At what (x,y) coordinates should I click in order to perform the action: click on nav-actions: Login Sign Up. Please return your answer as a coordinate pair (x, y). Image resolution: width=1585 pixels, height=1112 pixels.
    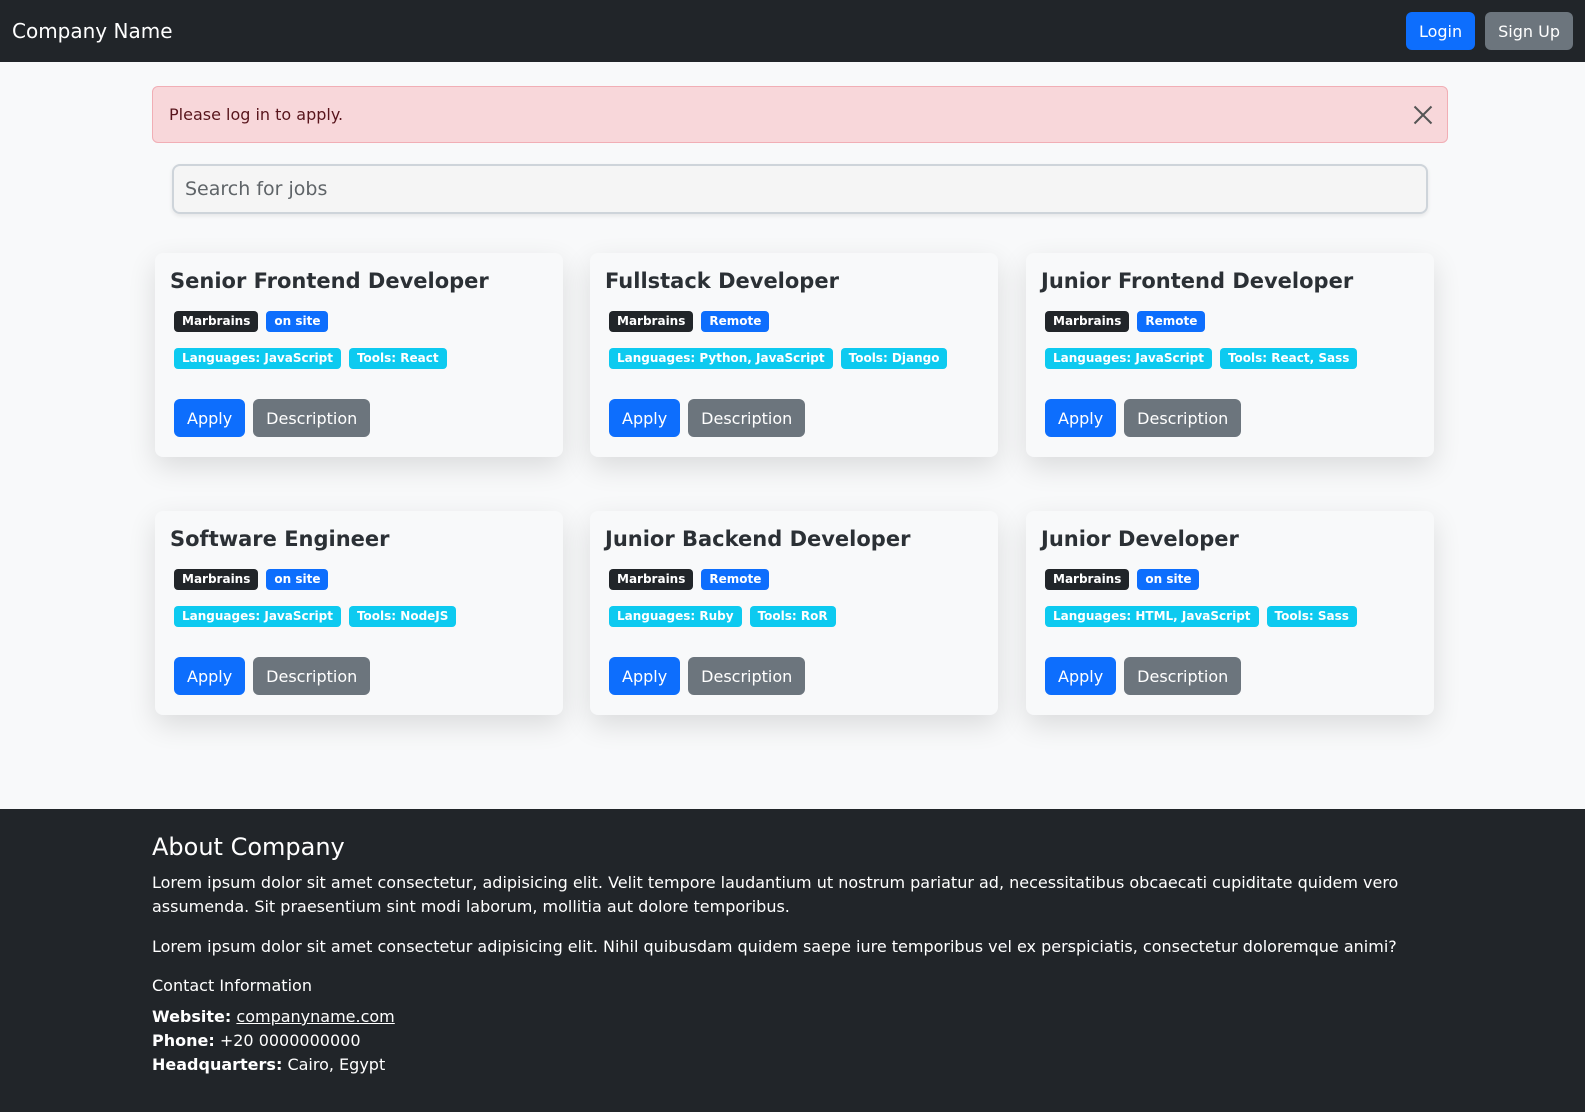
    Looking at the image, I should click on (1489, 31).